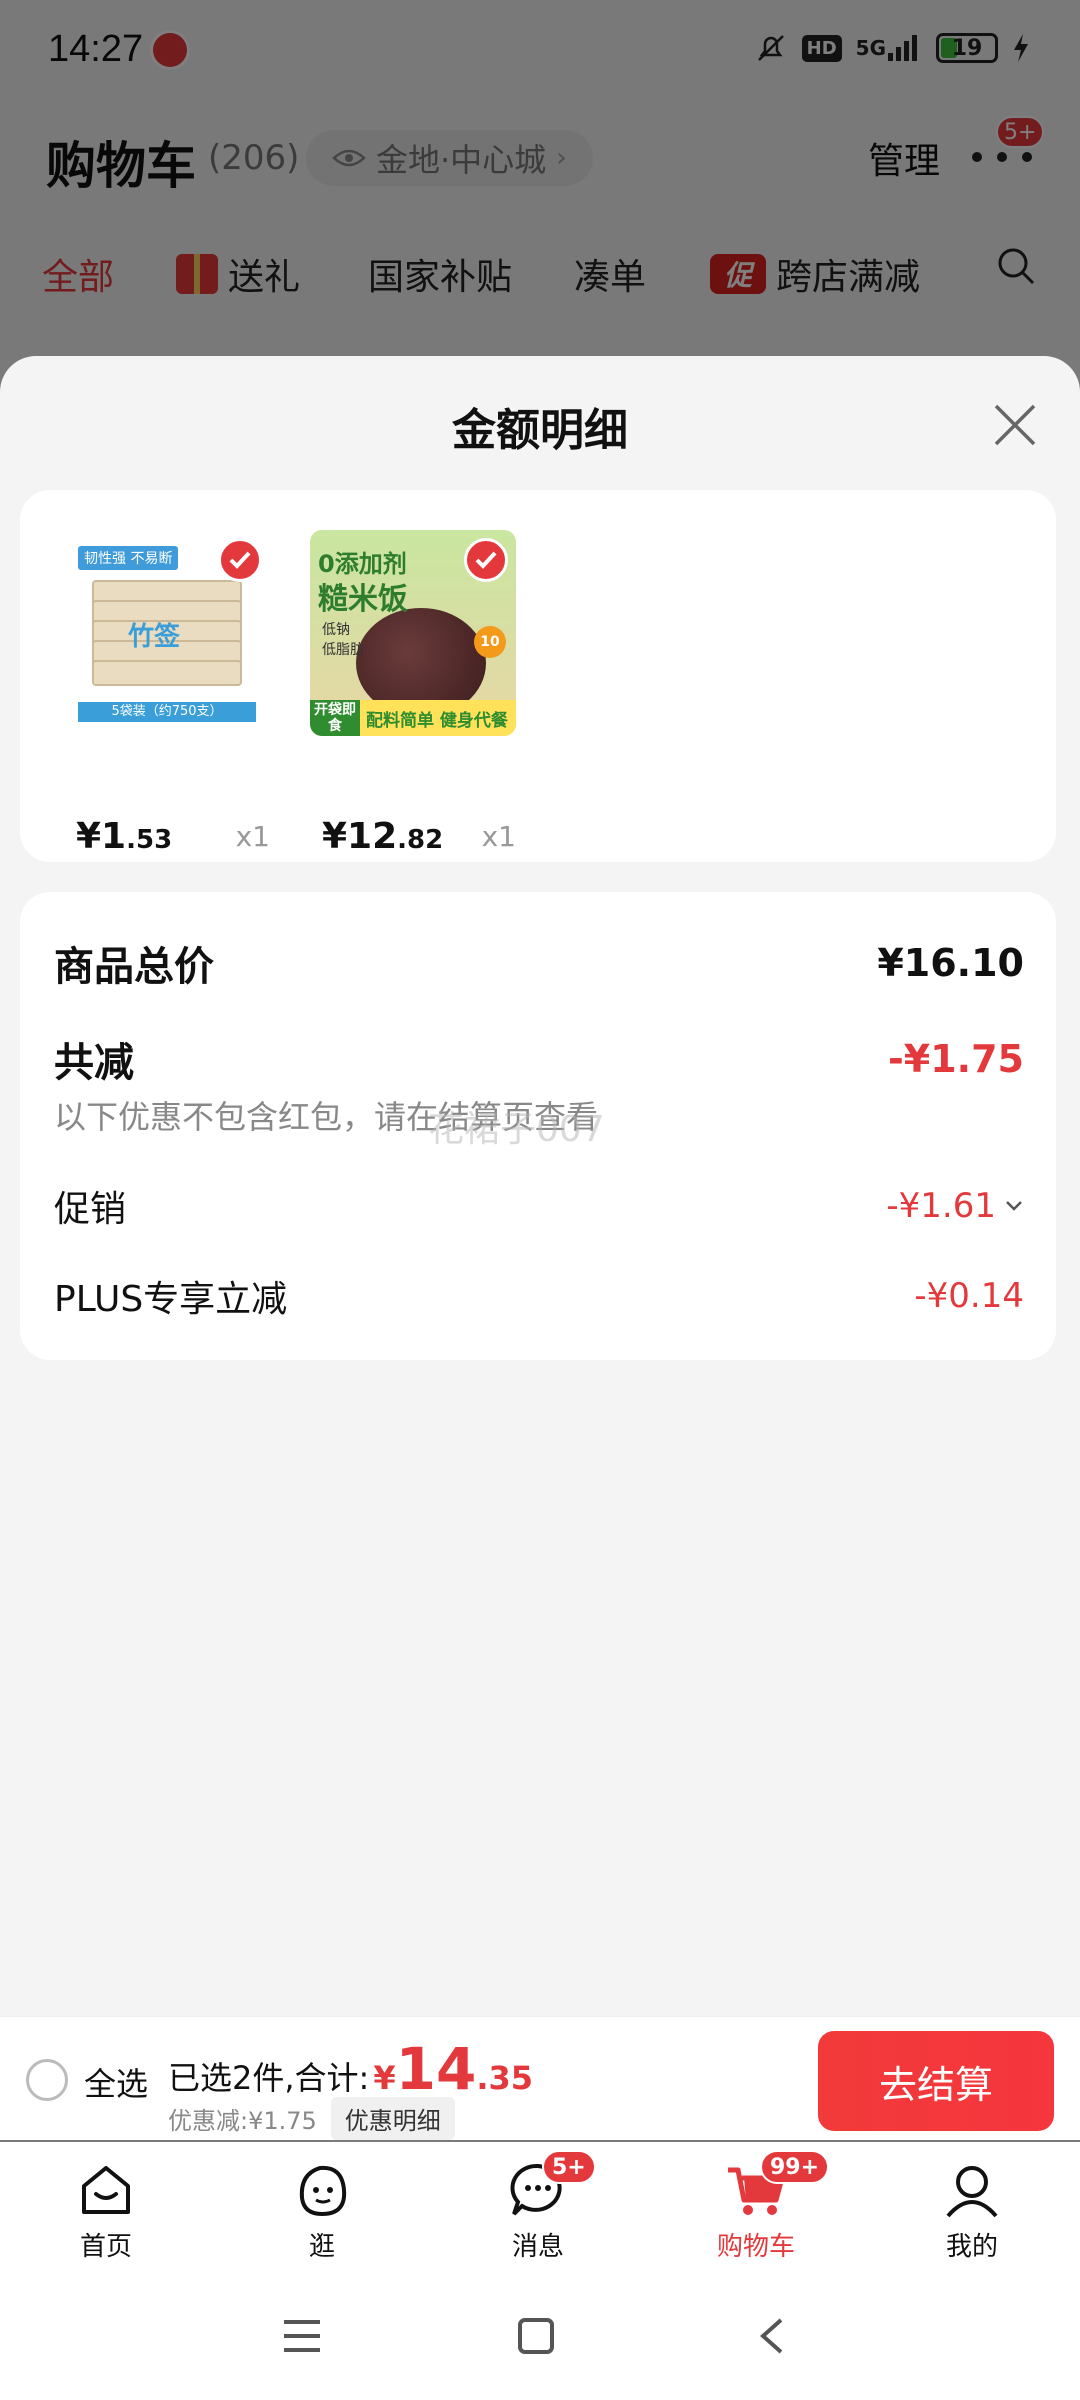 This screenshot has height=2400, width=1080. What do you see at coordinates (941, 1206) in the screenshot?
I see `promotion-value: -¥1.61` at bounding box center [941, 1206].